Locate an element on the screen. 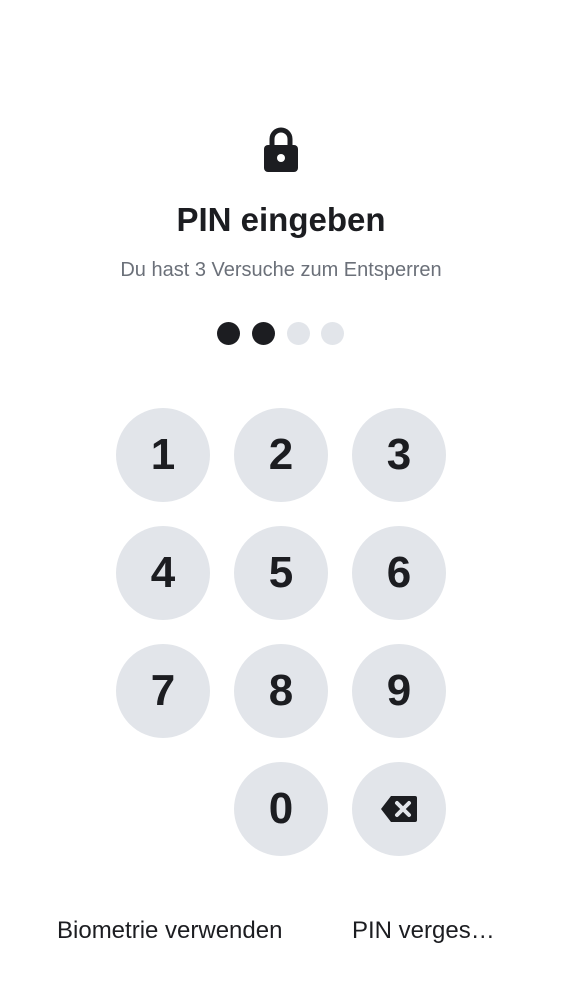 This screenshot has height=1000, width=562. key-4: 4 is located at coordinates (163, 573).